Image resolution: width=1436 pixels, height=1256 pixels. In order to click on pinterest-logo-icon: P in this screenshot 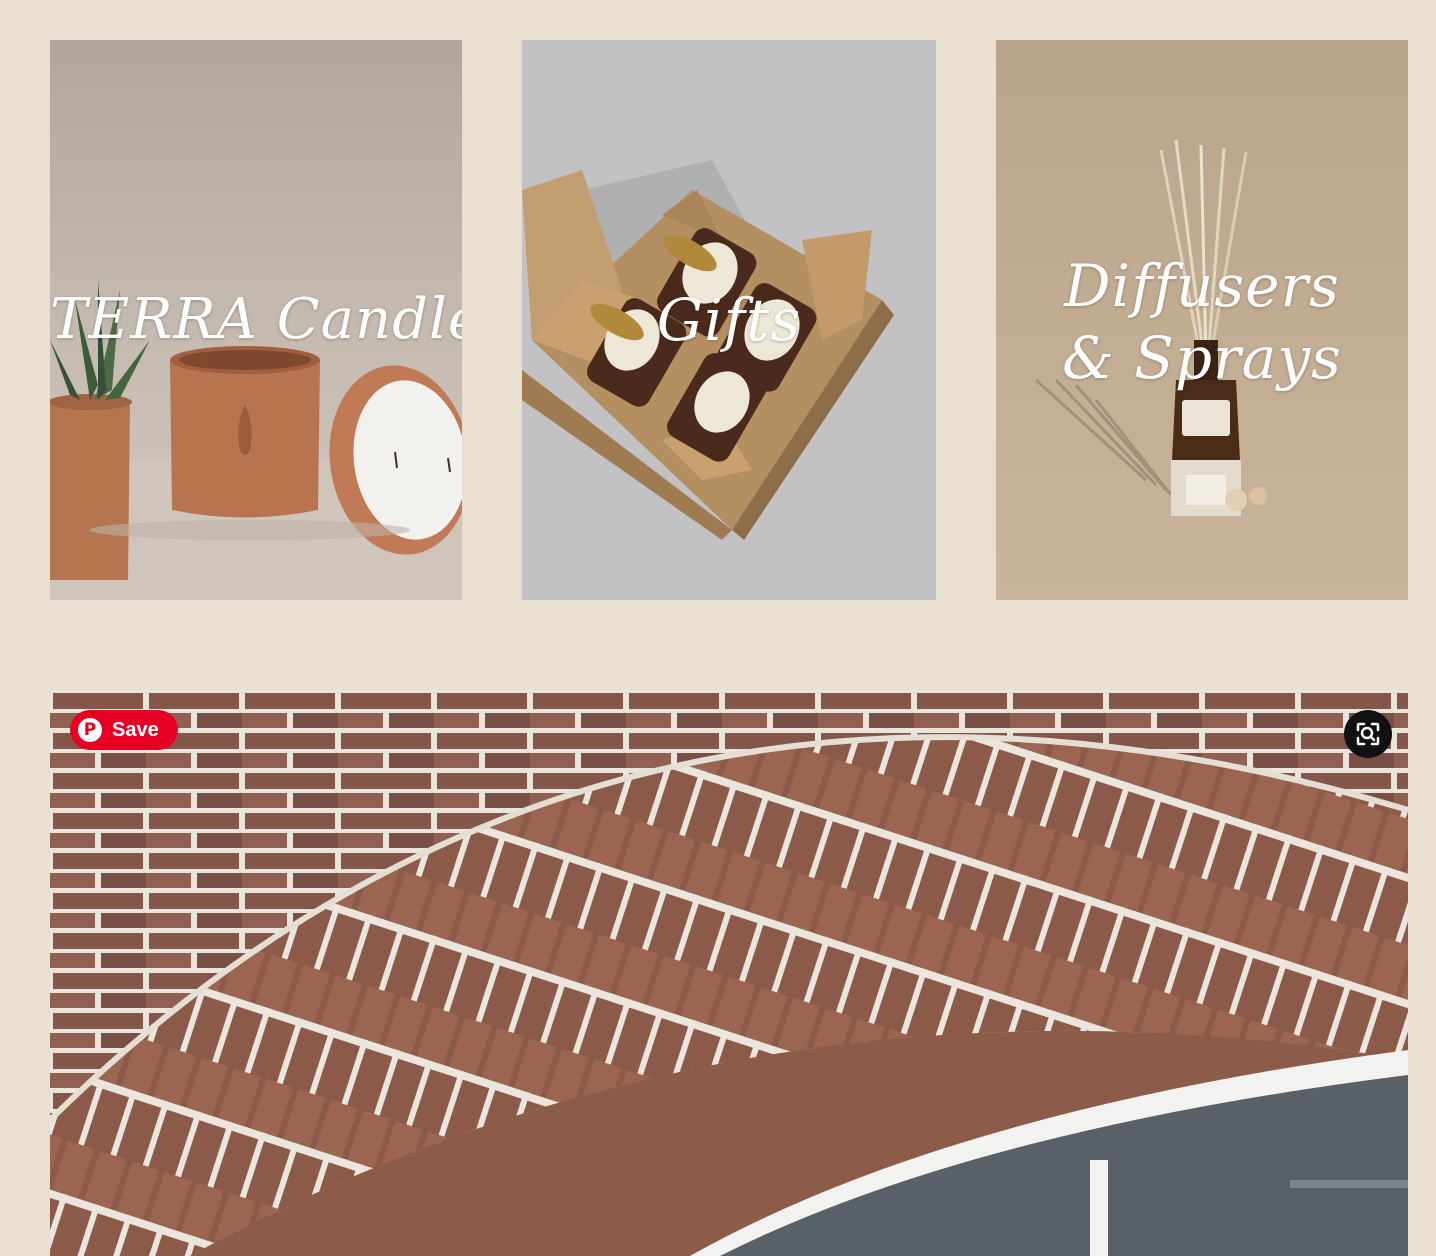, I will do `click(90, 730)`.